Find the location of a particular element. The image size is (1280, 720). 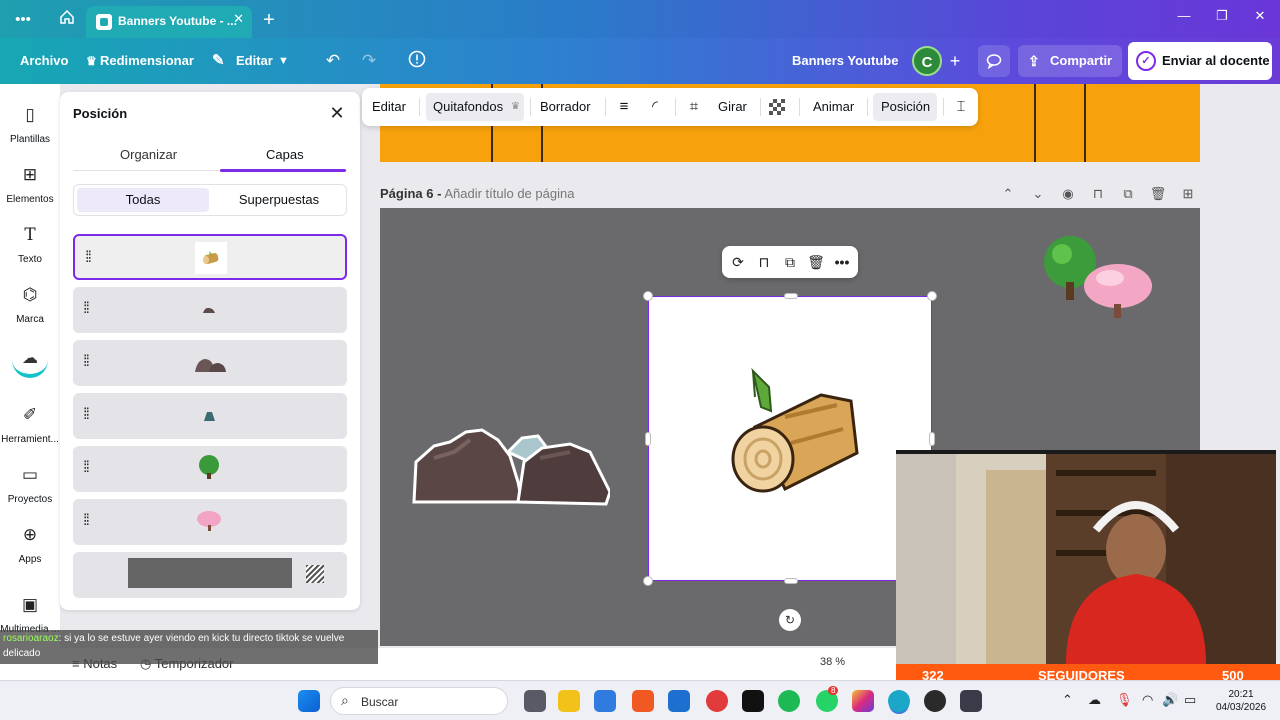

filter-all: Todas is located at coordinates (143, 200).